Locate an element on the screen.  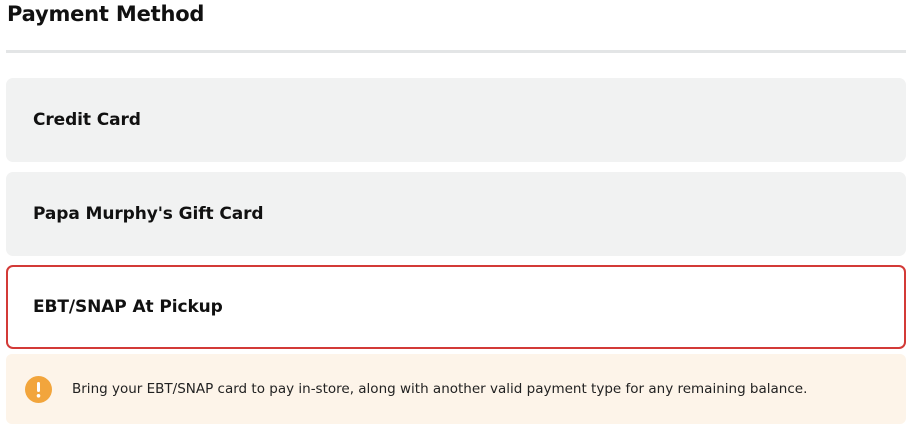
payment-option-label: Papa Murphy's Gift Card is located at coordinates (148, 214).